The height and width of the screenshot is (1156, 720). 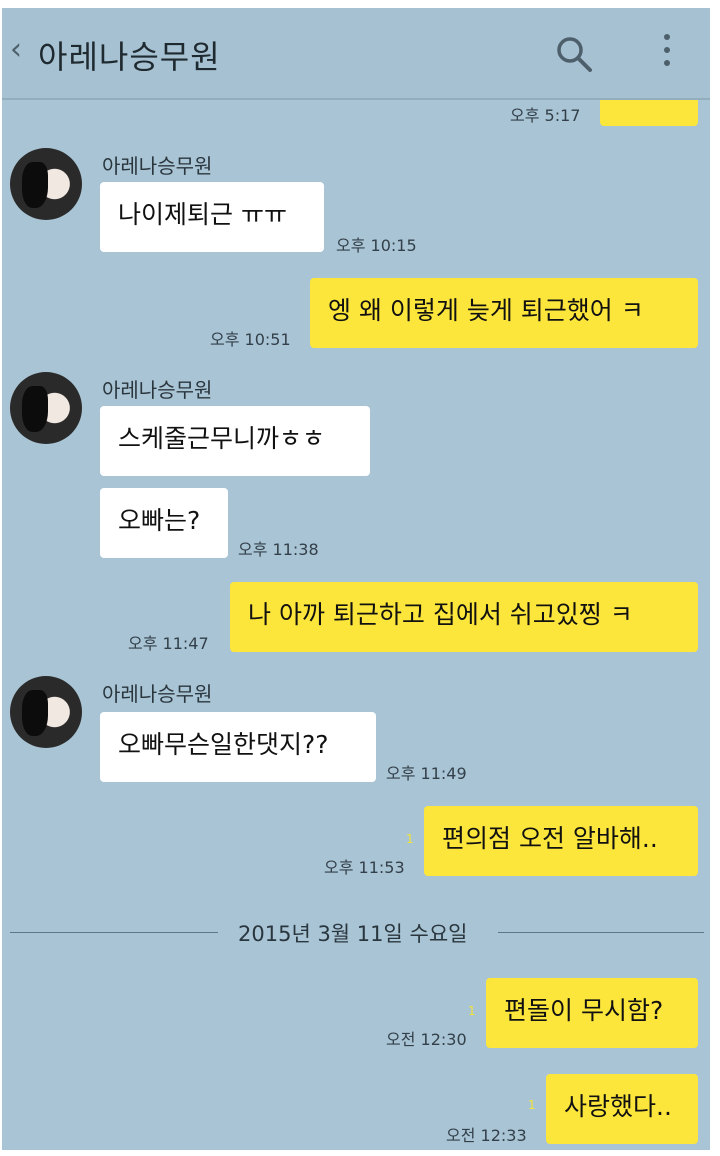 What do you see at coordinates (504, 313) in the screenshot?
I see `message-bubble-outgoing: 엥 왜 이렇게 늦게 퇴근했어 ㅋ` at bounding box center [504, 313].